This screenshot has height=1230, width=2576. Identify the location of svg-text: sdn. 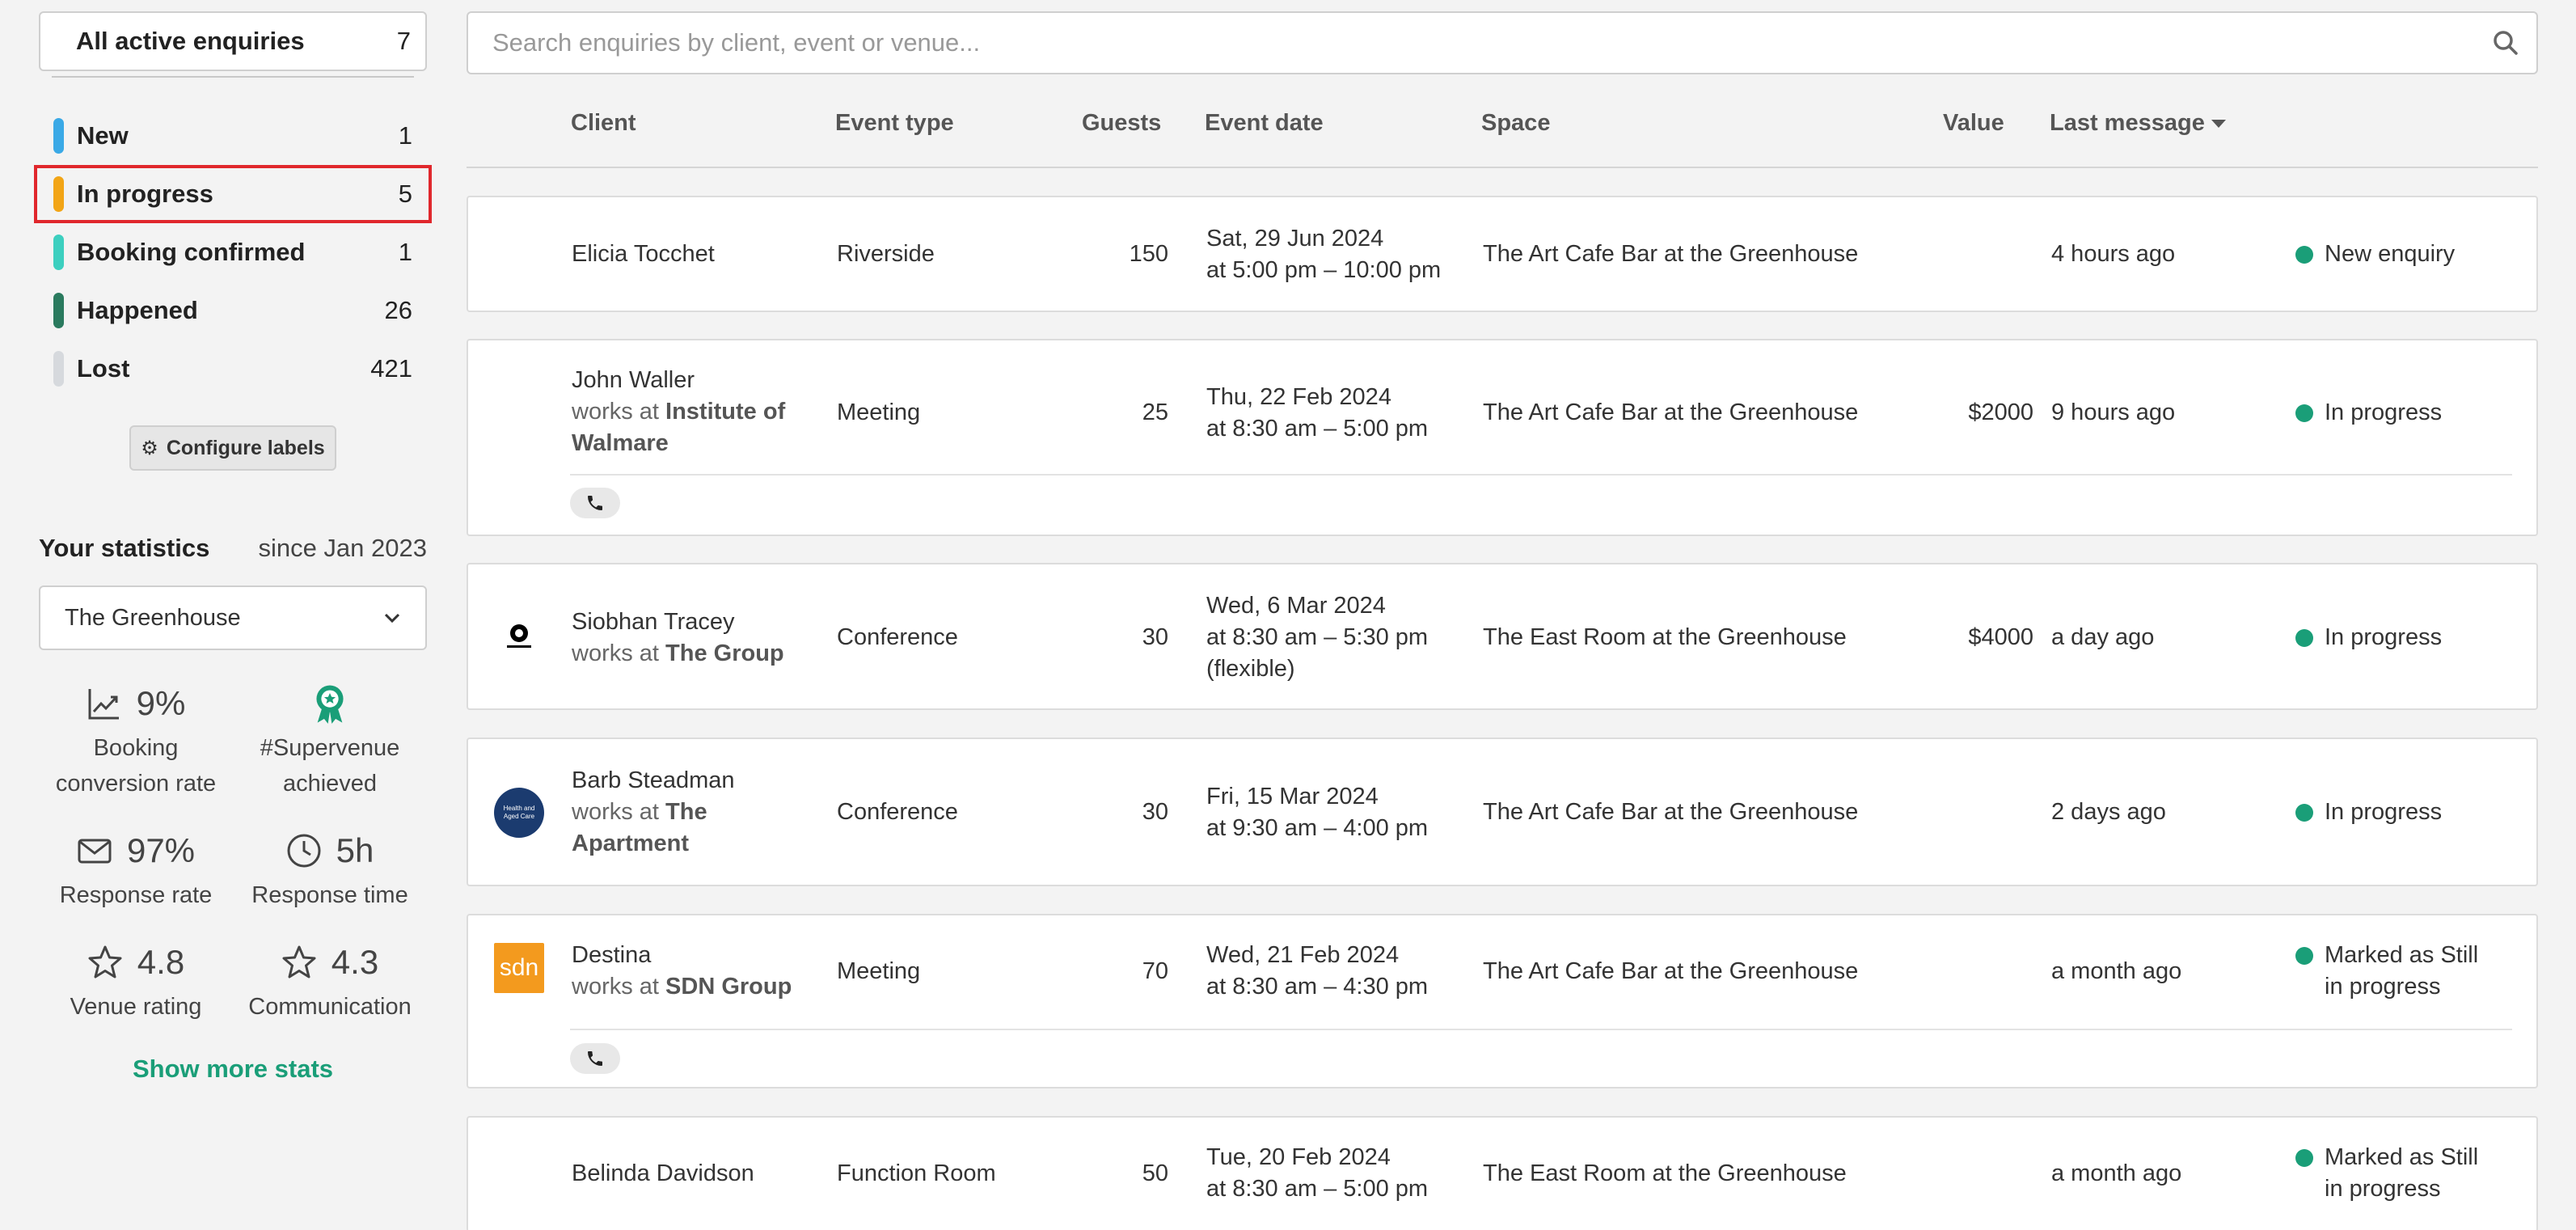
(519, 968).